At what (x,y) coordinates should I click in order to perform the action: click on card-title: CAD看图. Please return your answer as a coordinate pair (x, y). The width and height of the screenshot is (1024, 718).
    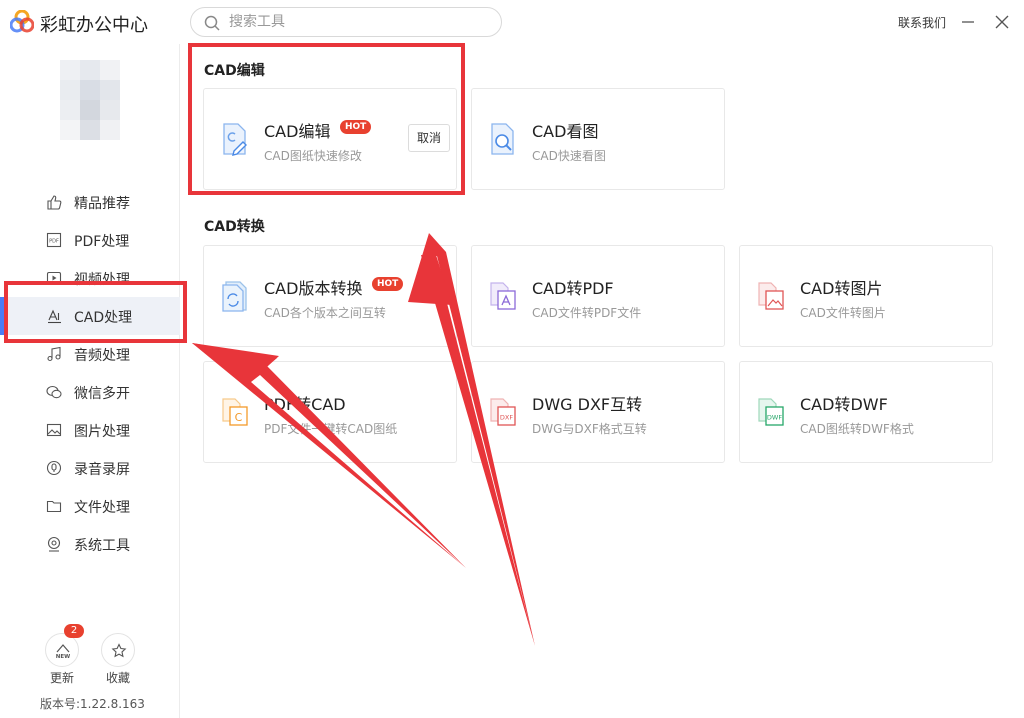
    Looking at the image, I should click on (565, 131).